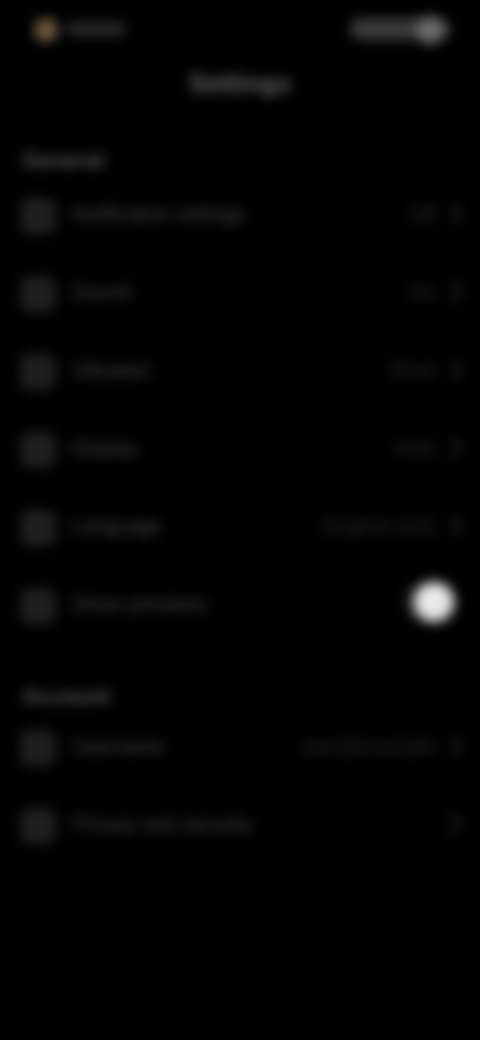 The height and width of the screenshot is (1040, 480). What do you see at coordinates (400, 30) in the screenshot?
I see `status-indicators` at bounding box center [400, 30].